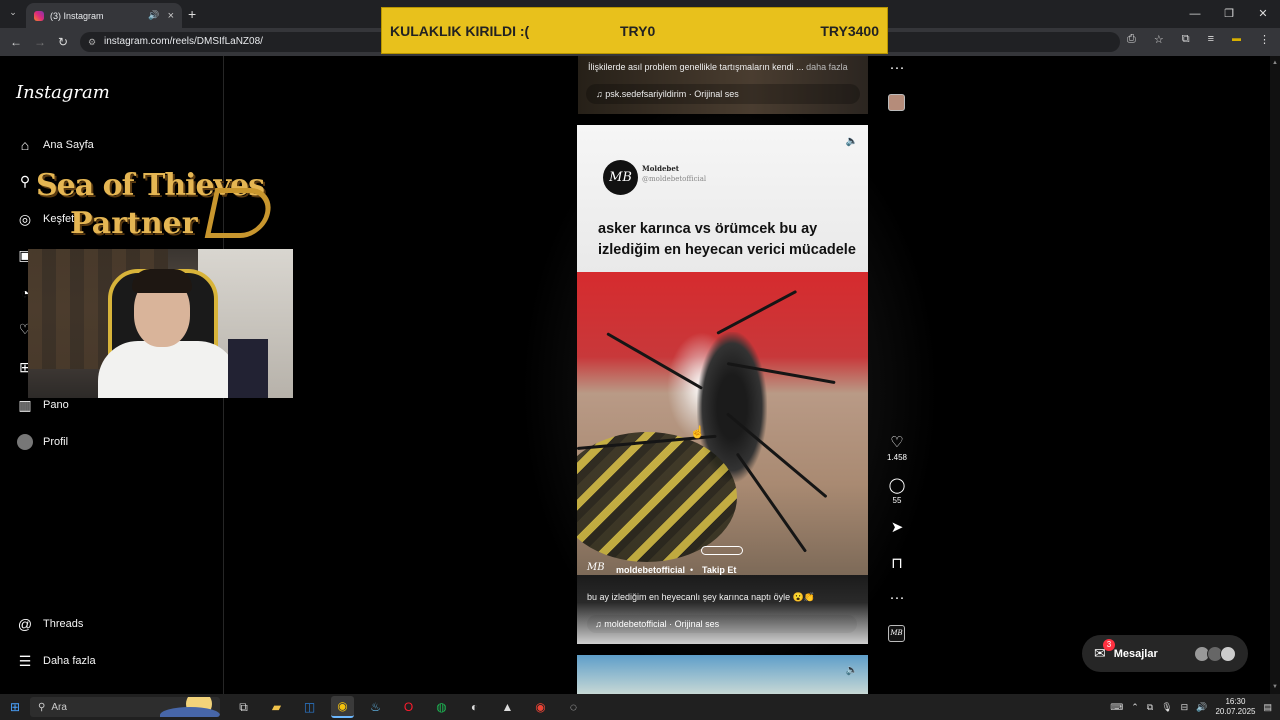  Describe the element at coordinates (1195, 14) in the screenshot. I see `minimize-button: —` at that location.